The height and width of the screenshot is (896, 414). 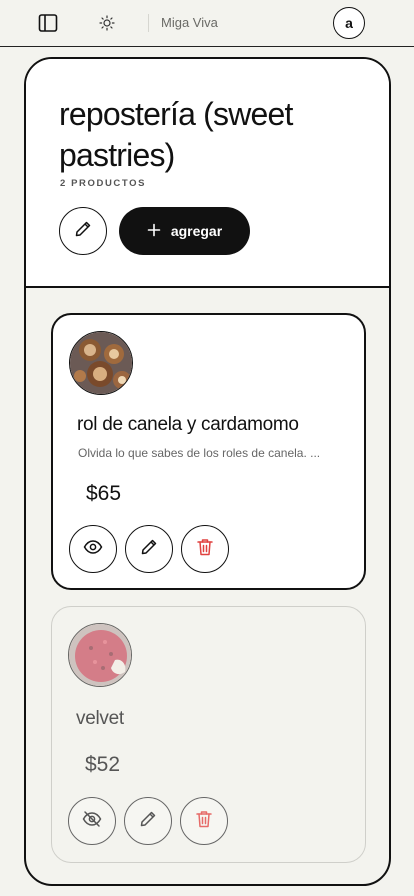 I want to click on product-price: $52, so click(x=103, y=764).